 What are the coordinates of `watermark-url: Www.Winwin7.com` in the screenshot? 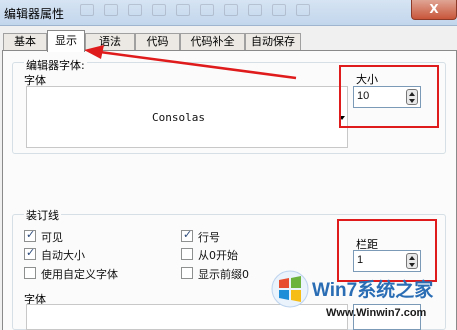 It's located at (376, 313).